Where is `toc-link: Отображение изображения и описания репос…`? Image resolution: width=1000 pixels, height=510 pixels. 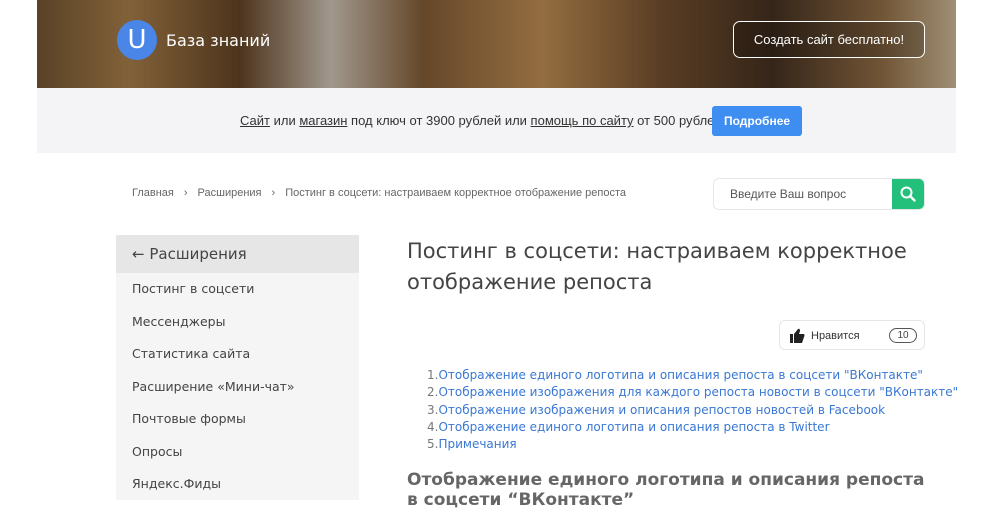
toc-link: Отображение изображения и описания репос… is located at coordinates (661, 410).